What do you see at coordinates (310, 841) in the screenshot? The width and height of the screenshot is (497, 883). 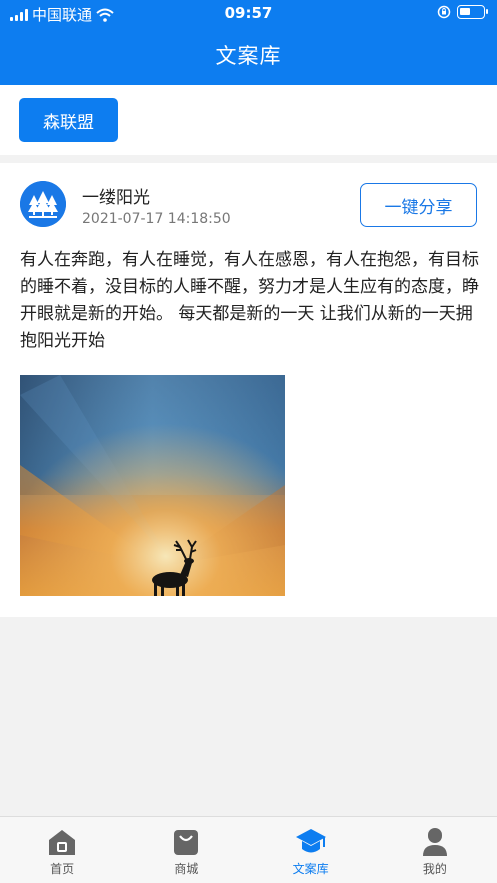 I see `graduation-cap-icon` at bounding box center [310, 841].